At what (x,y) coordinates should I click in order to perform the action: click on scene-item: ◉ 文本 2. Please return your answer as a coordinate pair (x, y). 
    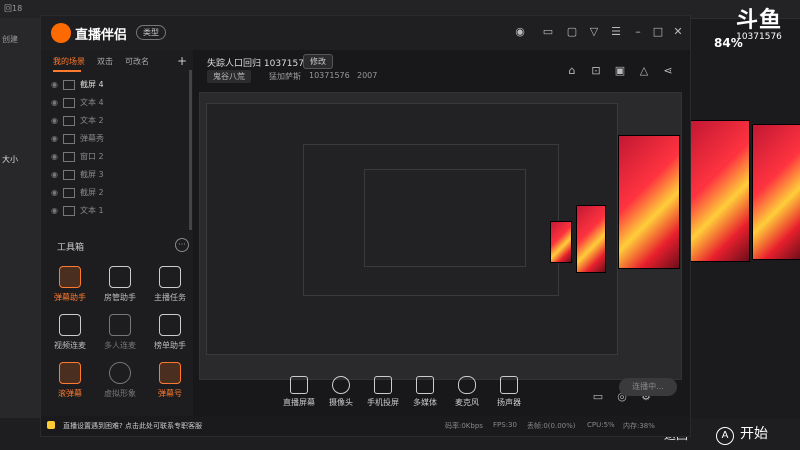
    Looking at the image, I should click on (116, 121).